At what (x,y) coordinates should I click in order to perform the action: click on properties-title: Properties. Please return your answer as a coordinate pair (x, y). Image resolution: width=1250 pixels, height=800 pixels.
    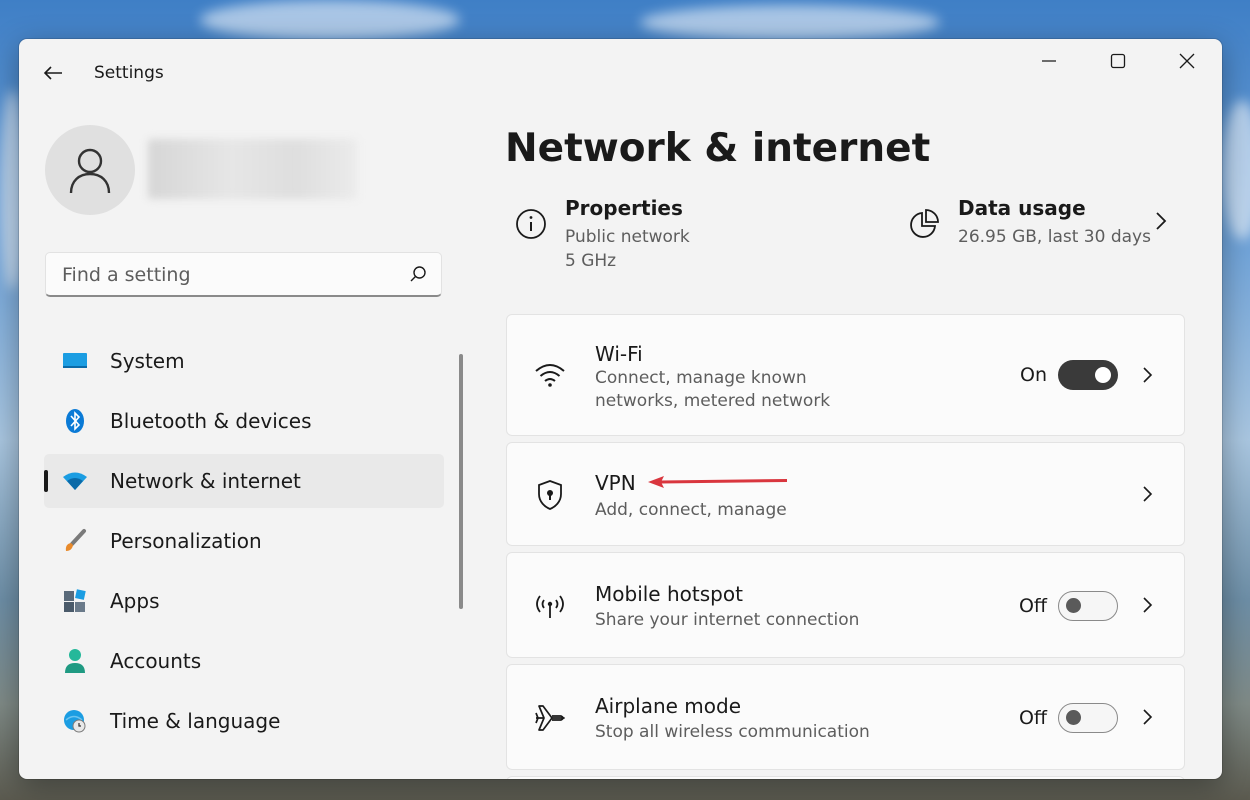
    Looking at the image, I should click on (624, 208).